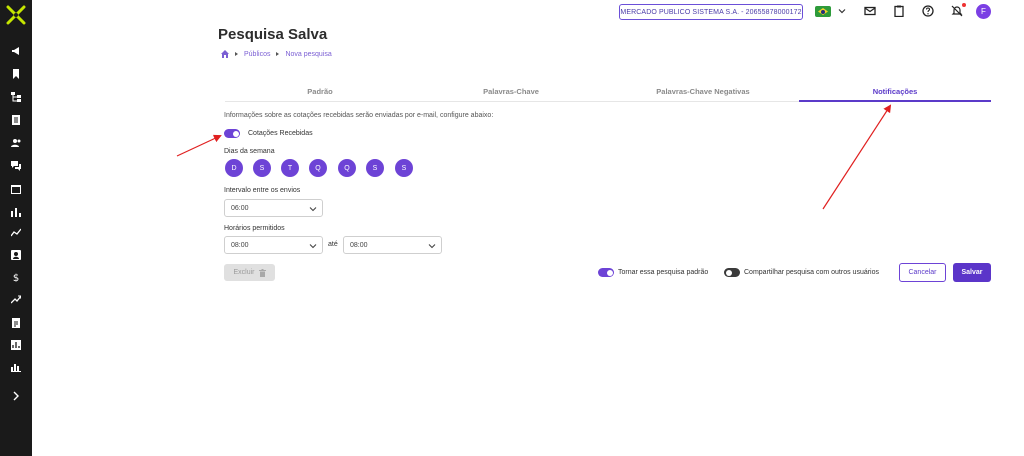 This screenshot has width=1024, height=456. I want to click on default-search-label: Tornar essa pesquisa padrão, so click(663, 272).